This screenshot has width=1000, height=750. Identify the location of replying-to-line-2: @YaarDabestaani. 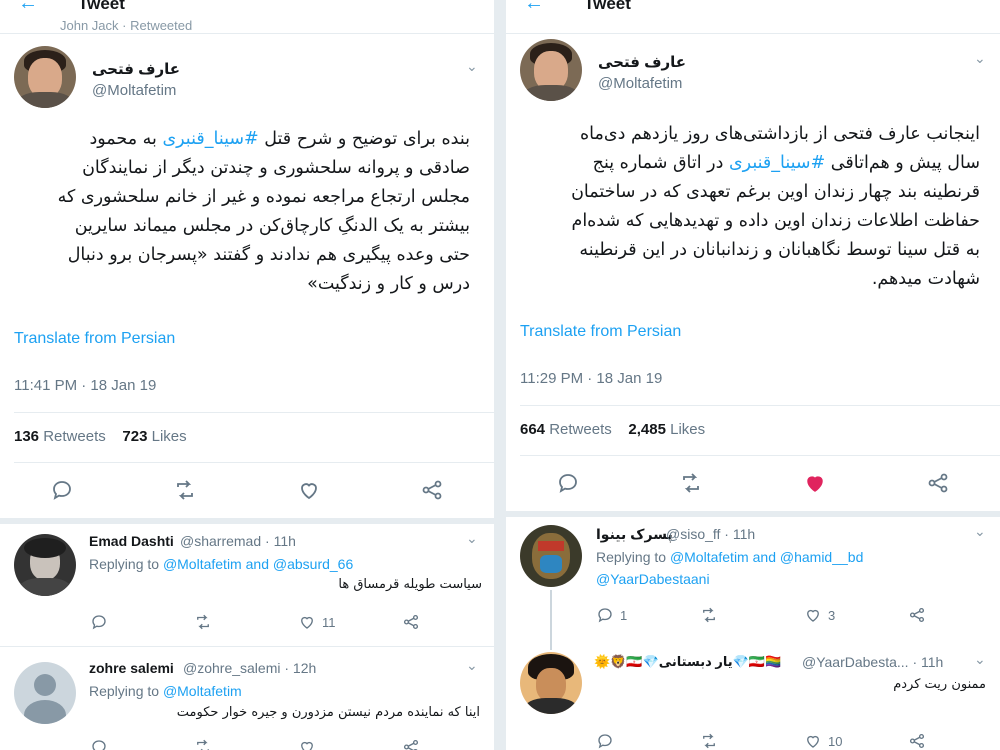
(653, 579).